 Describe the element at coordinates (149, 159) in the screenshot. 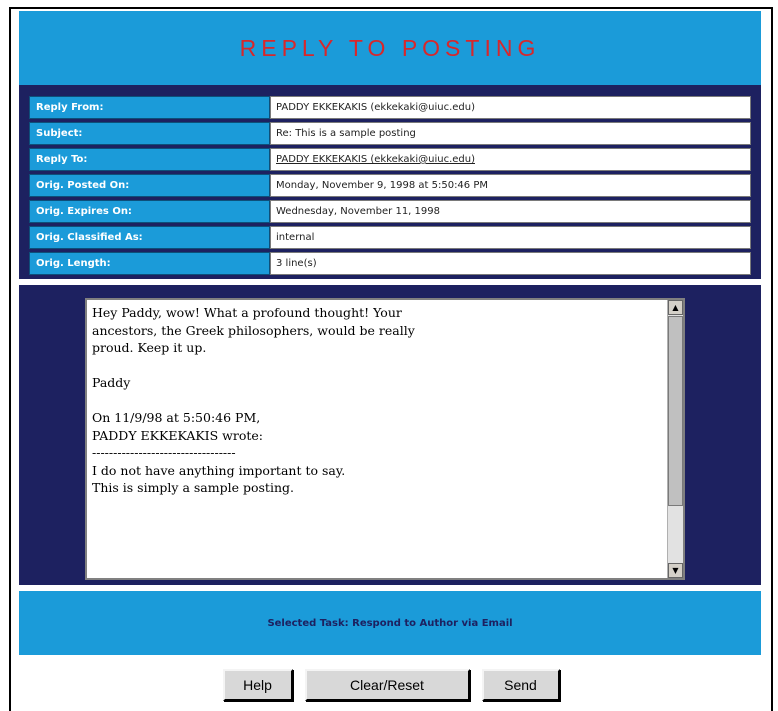

I see `reply-to-label: Reply To:` at that location.